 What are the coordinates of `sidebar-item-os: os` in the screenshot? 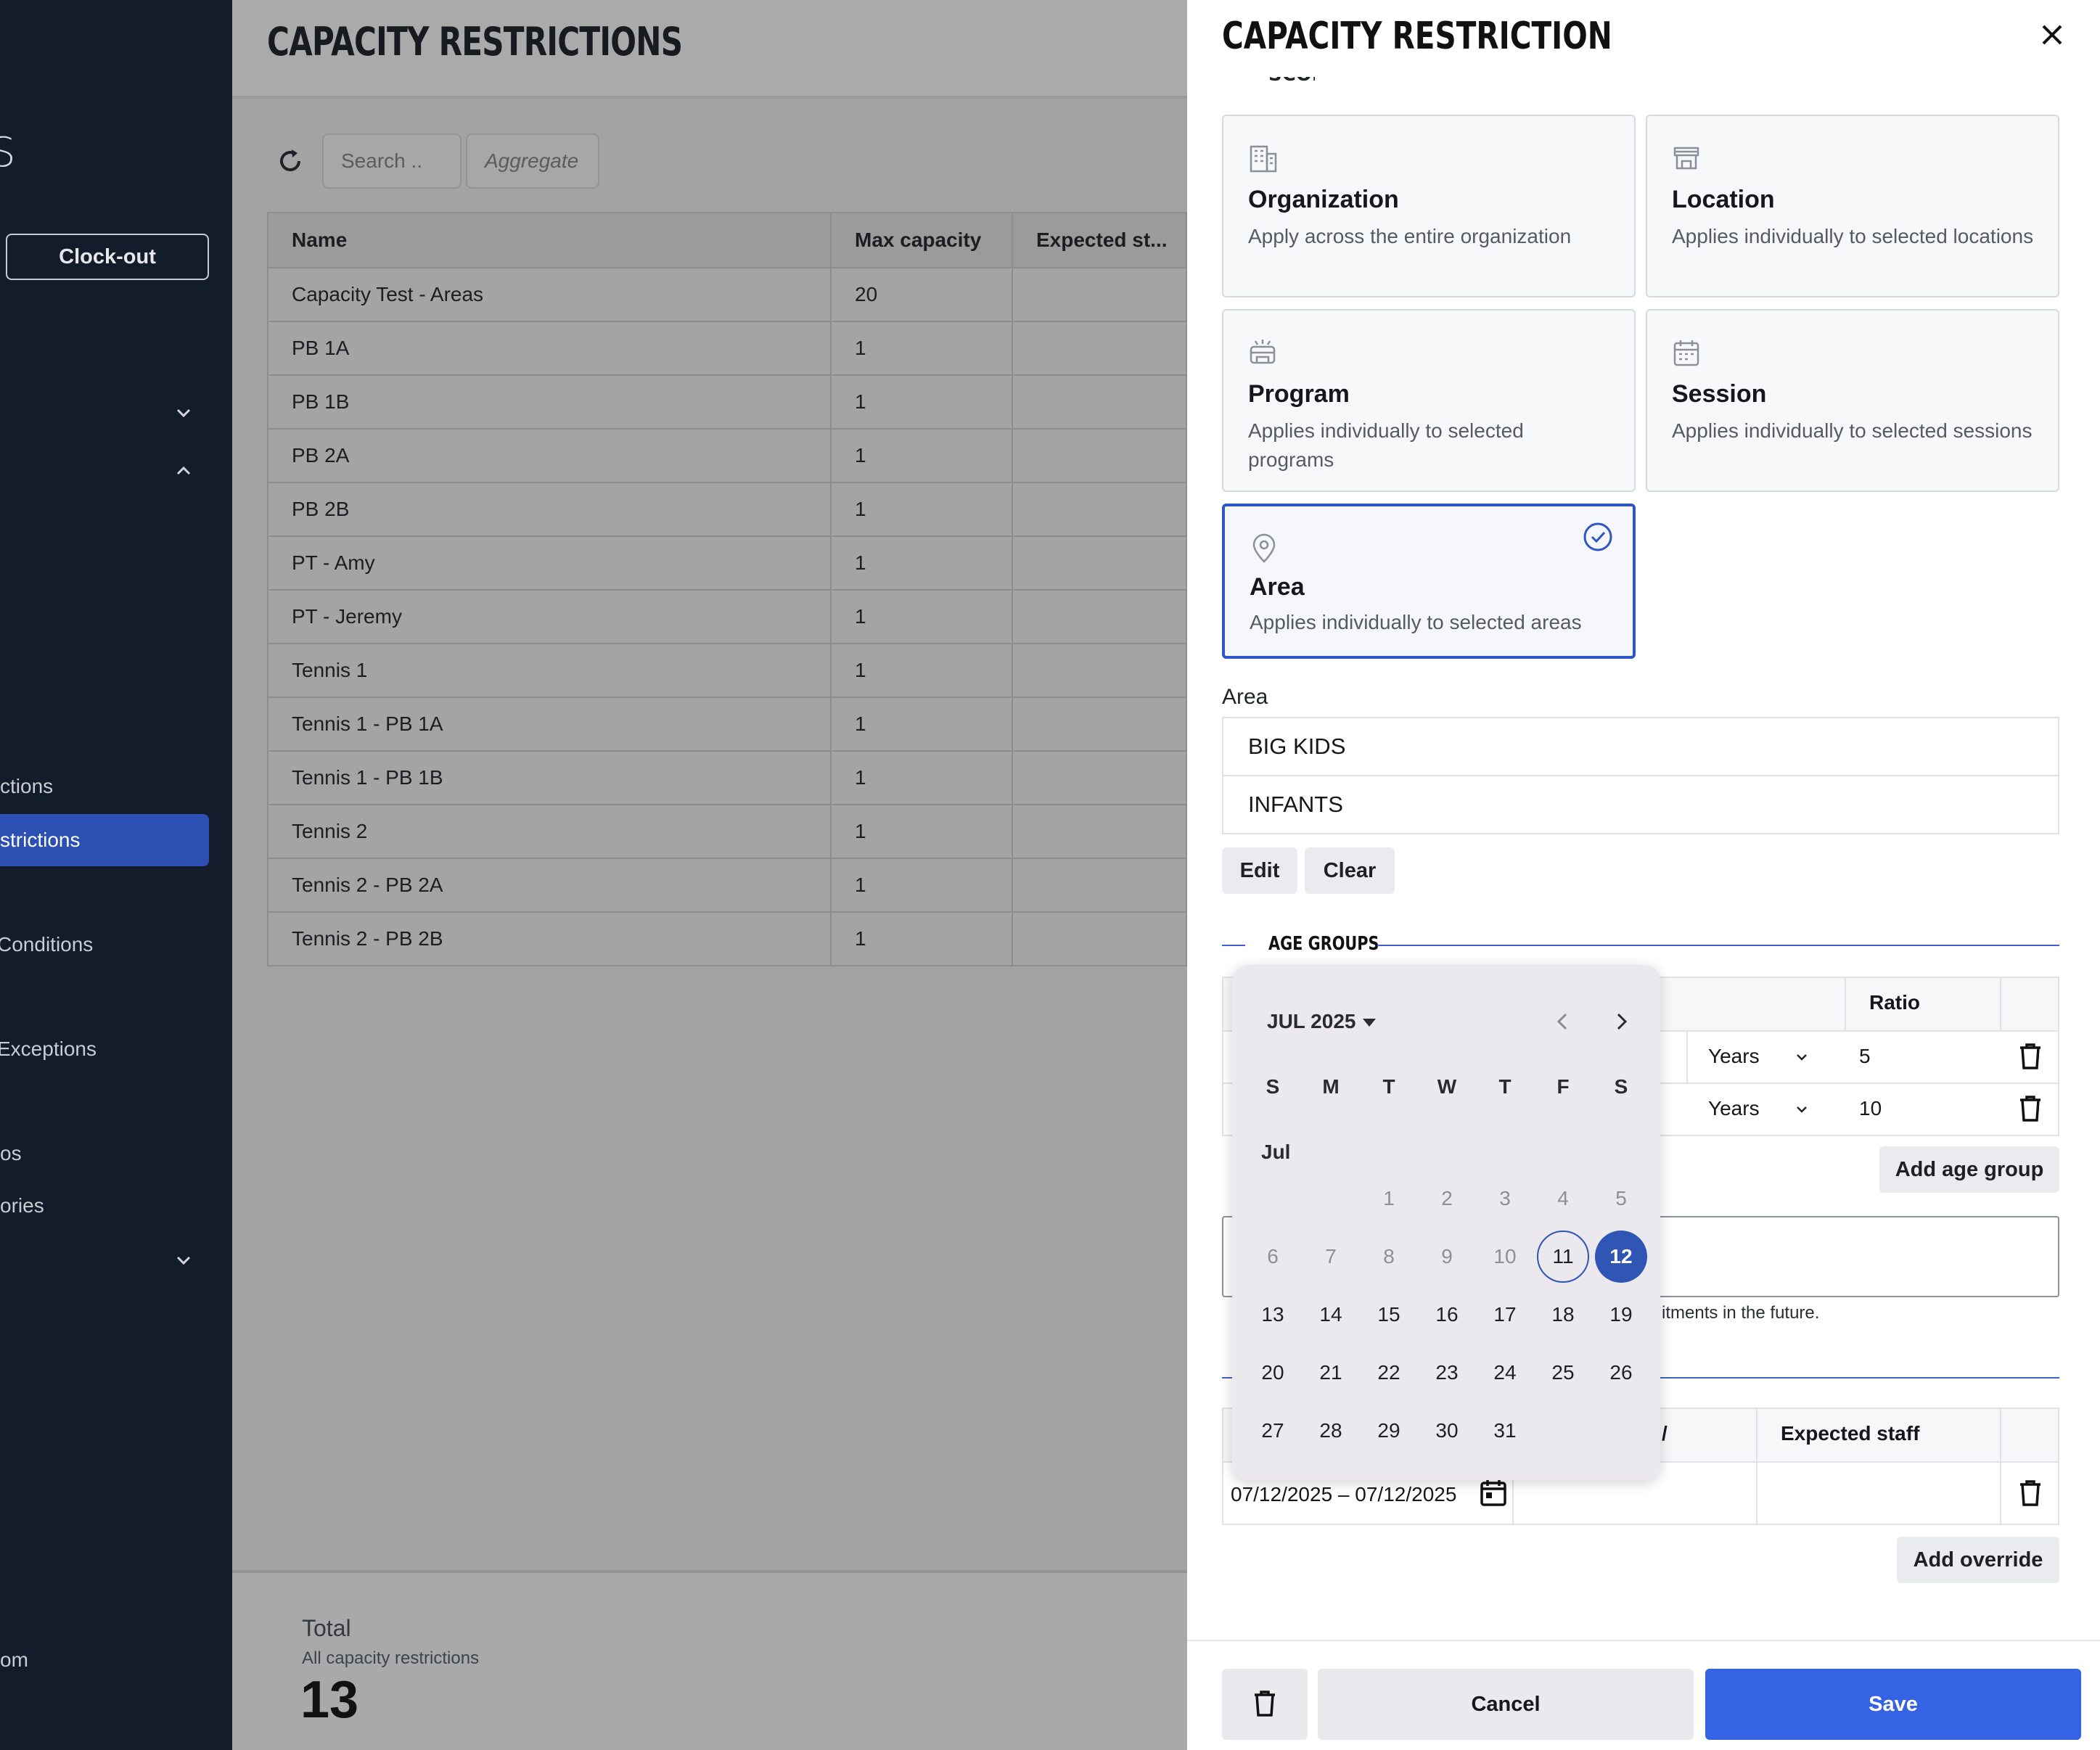 It's located at (11, 1153).